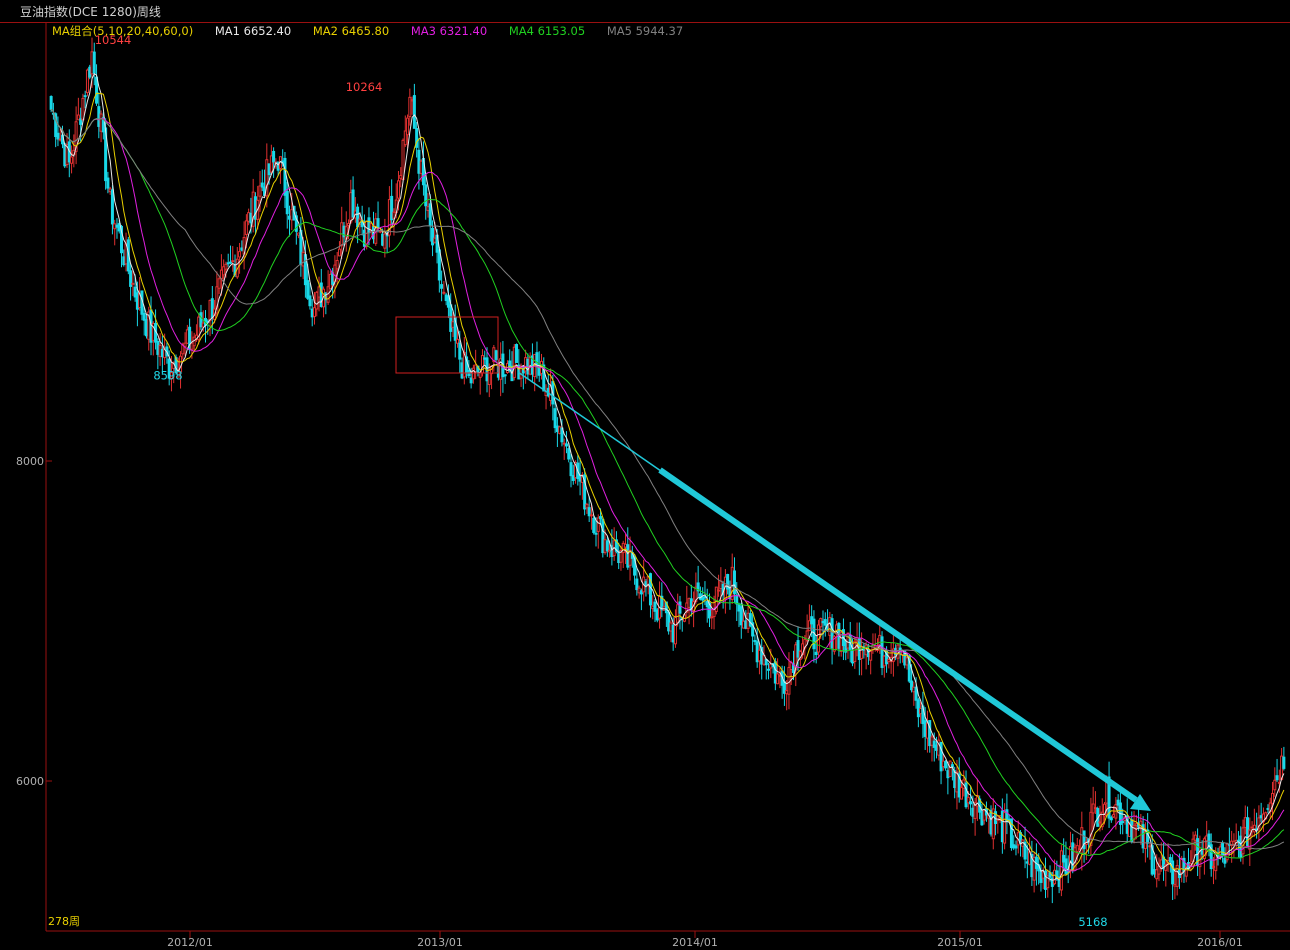  What do you see at coordinates (30, 781) in the screenshot?
I see `y-tick-label: 6000` at bounding box center [30, 781].